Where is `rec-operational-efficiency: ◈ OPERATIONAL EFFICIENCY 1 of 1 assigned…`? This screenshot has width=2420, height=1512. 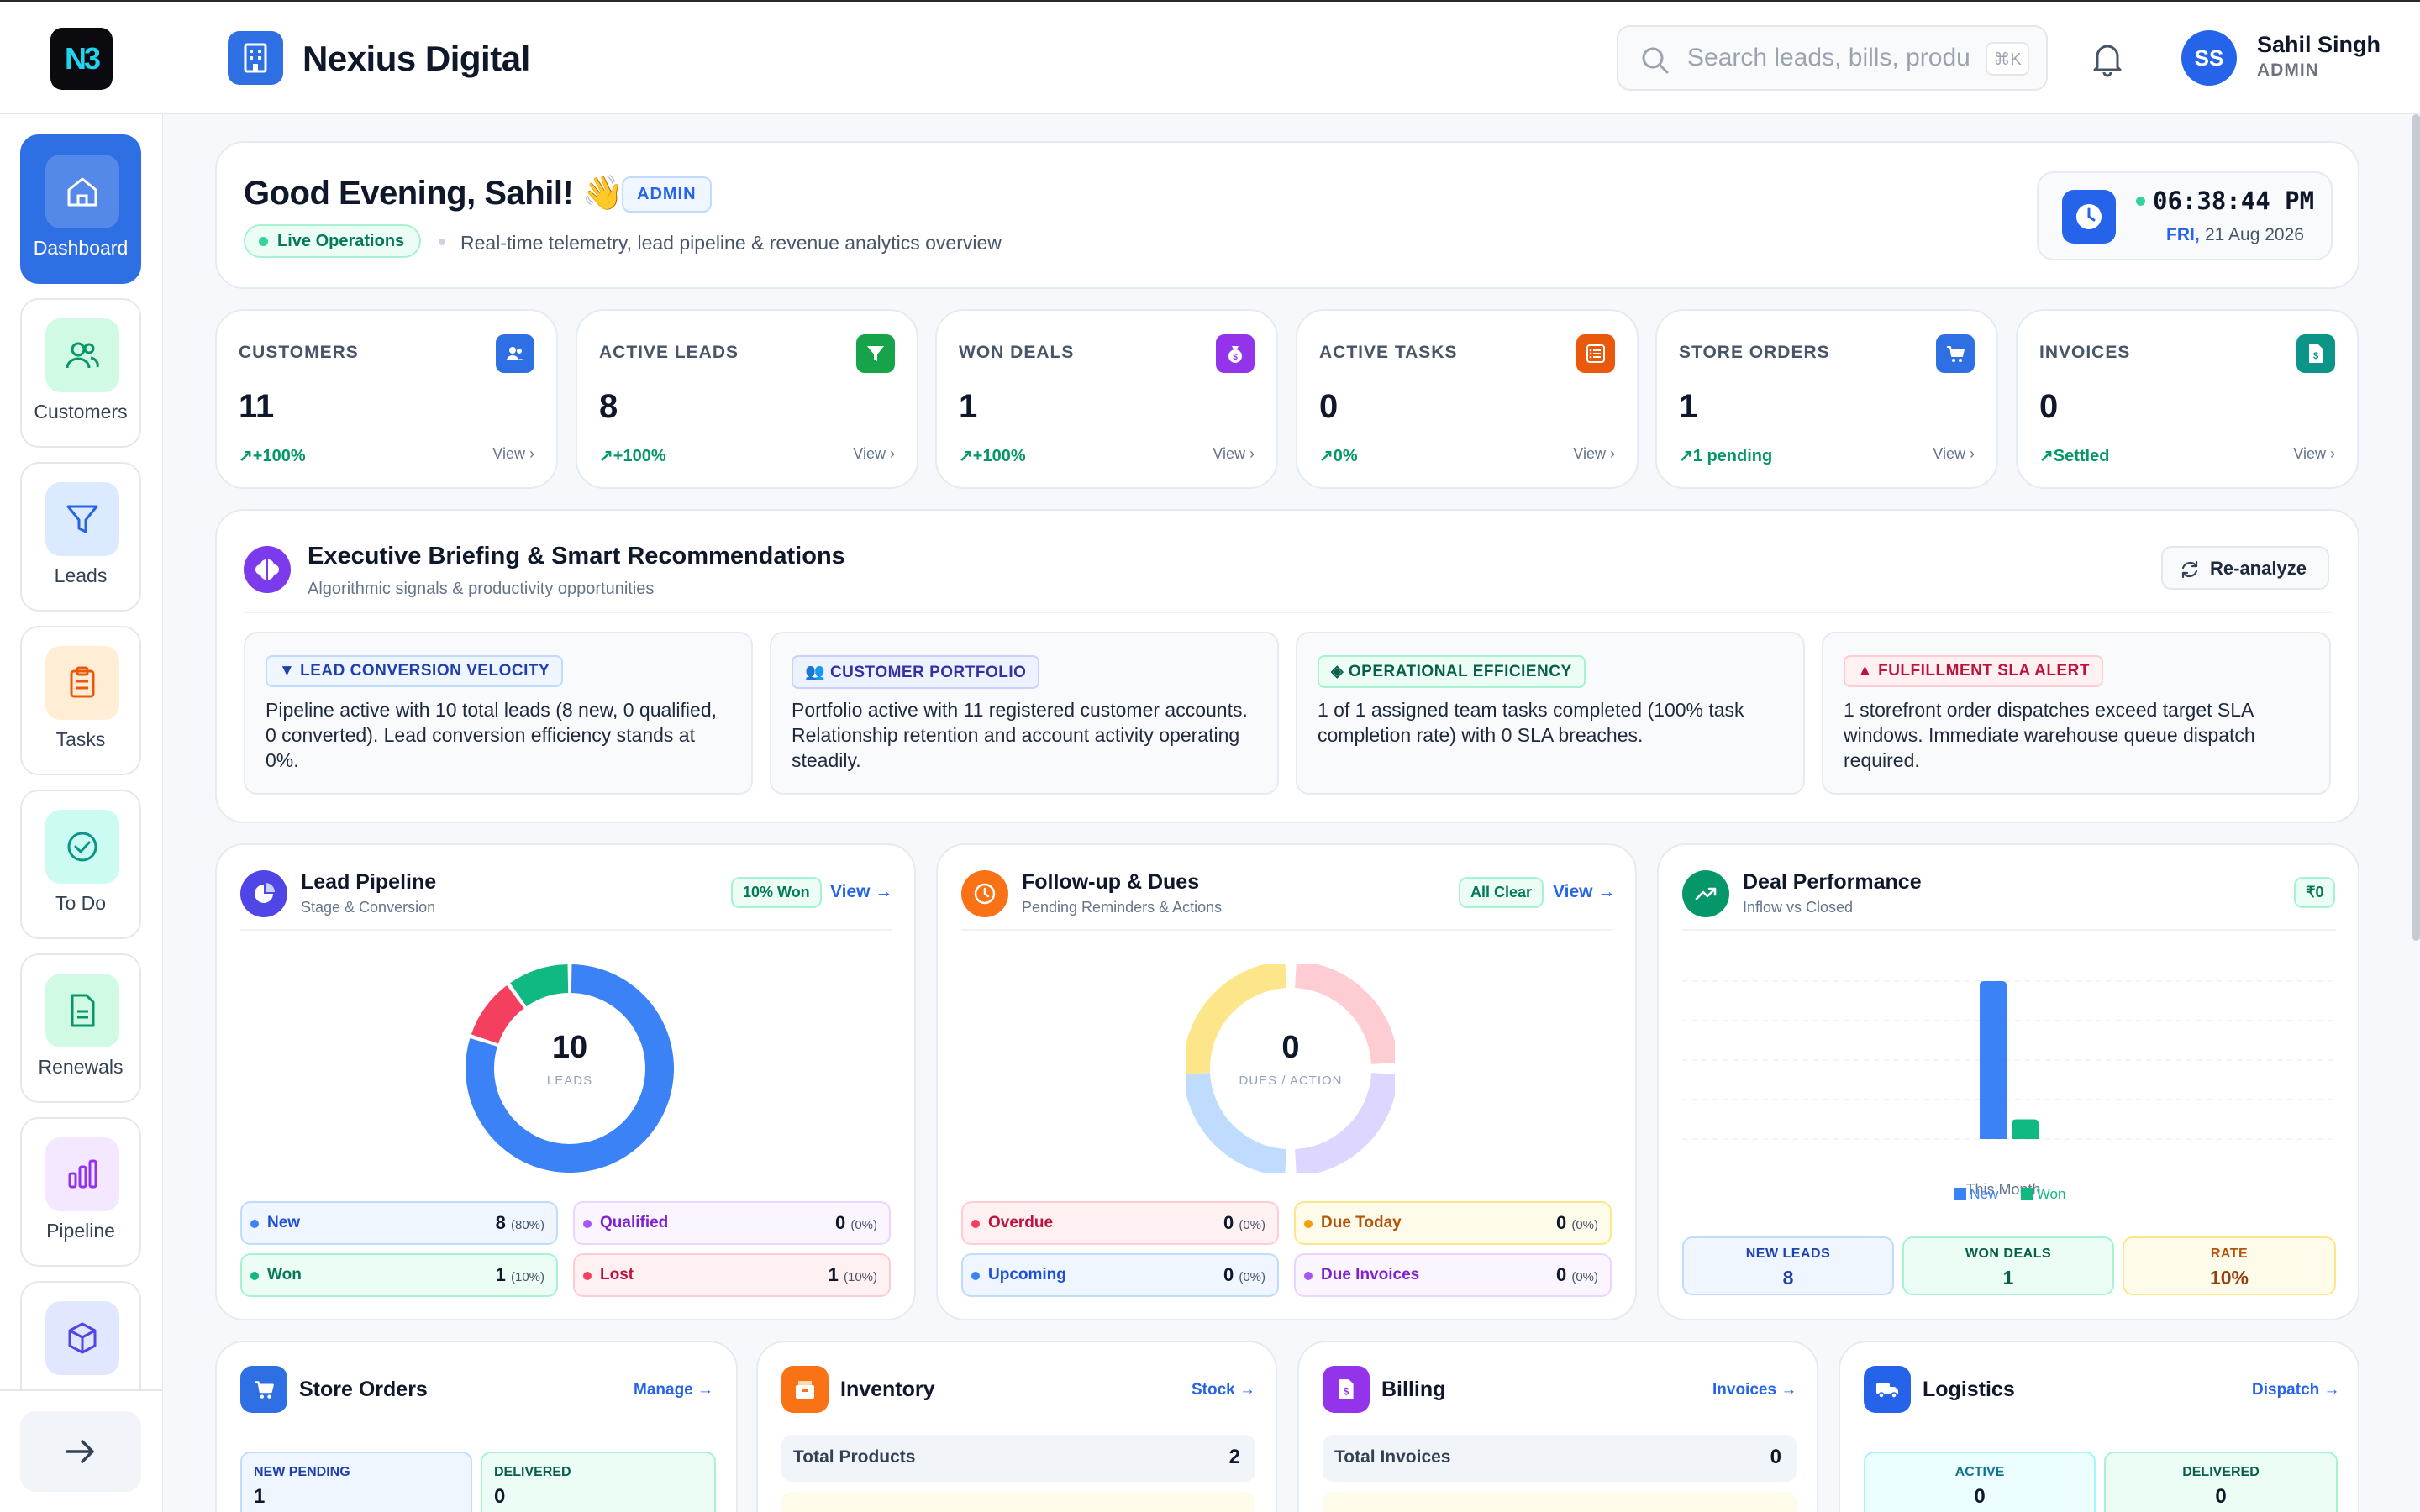
rec-operational-efficiency: ◈ OPERATIONAL EFFICIENCY 1 of 1 assigned… is located at coordinates (1550, 713).